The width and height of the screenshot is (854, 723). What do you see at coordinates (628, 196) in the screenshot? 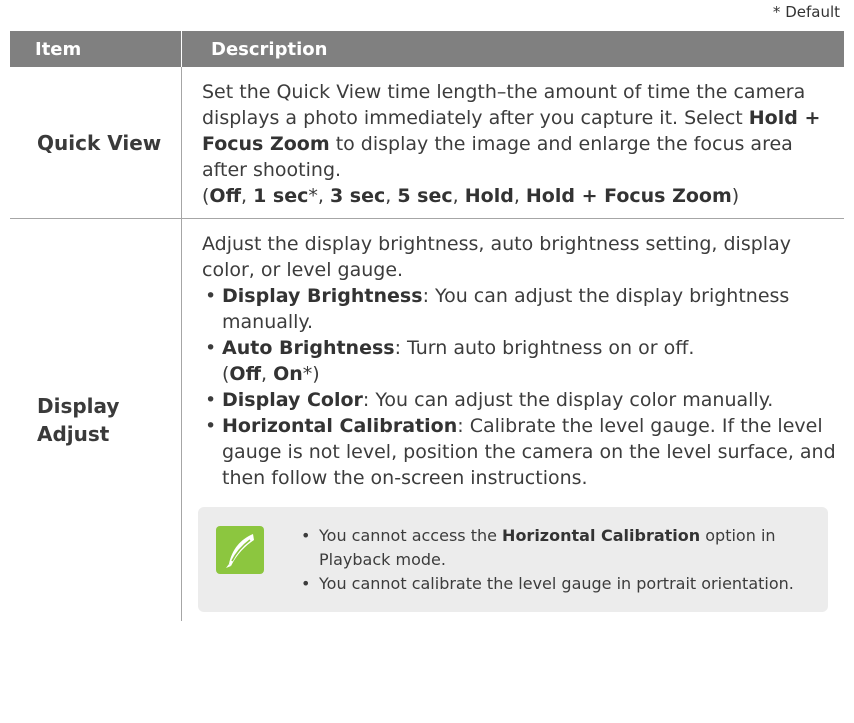
I see `option: Hold + Focus Zoom` at bounding box center [628, 196].